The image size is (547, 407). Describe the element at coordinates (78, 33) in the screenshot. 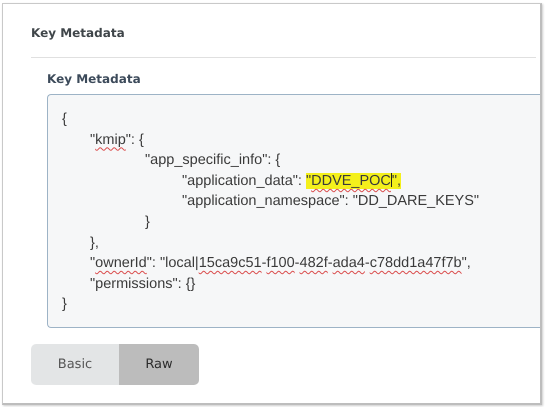

I see `panel-title: Key Metadata` at that location.